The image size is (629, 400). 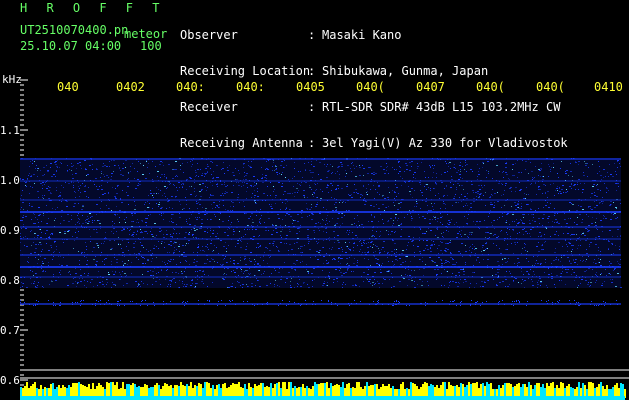 What do you see at coordinates (74, 30) in the screenshot?
I see `file-name: UT2510070400.pn` at bounding box center [74, 30].